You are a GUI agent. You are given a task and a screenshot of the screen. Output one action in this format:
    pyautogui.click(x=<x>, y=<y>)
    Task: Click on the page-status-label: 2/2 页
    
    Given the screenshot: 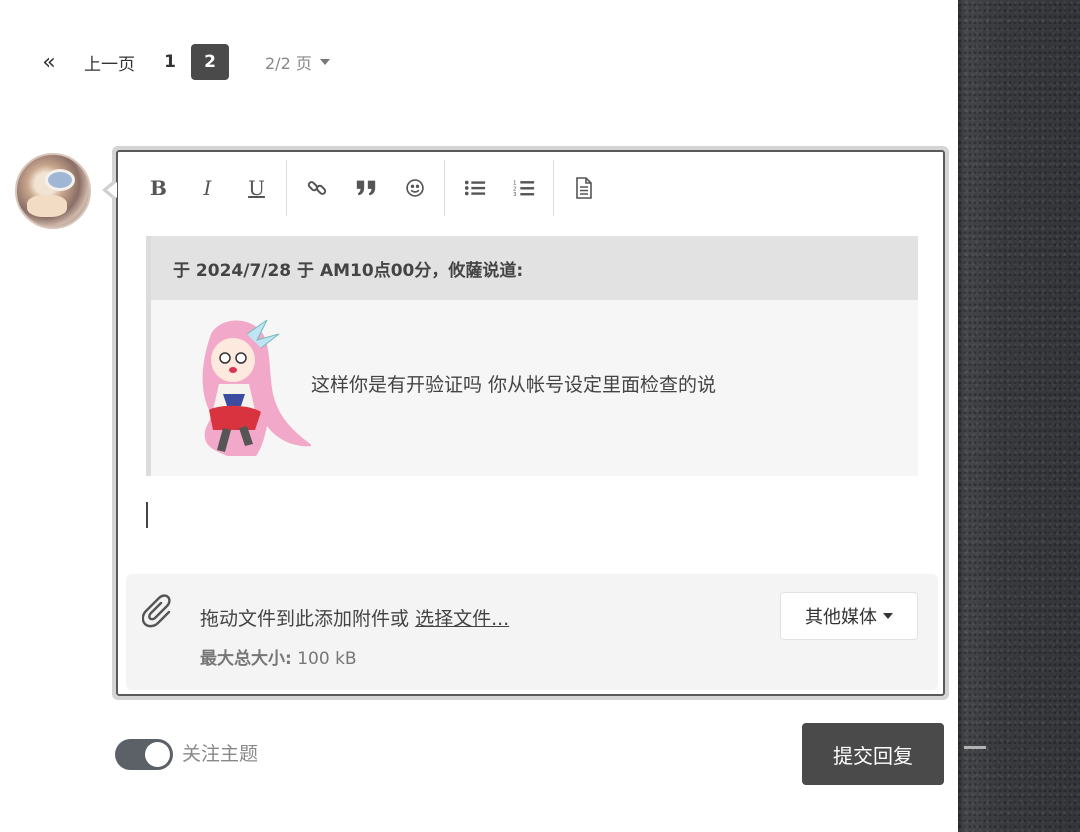 What is the action you would take?
    pyautogui.click(x=288, y=63)
    